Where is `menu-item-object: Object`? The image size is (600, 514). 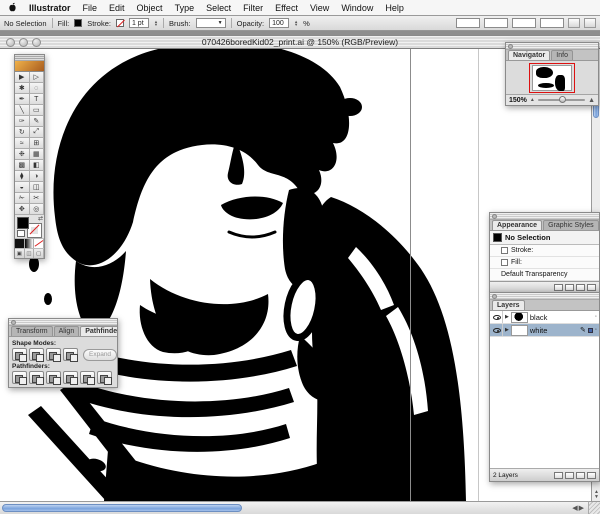 menu-item-object: Object is located at coordinates (150, 8).